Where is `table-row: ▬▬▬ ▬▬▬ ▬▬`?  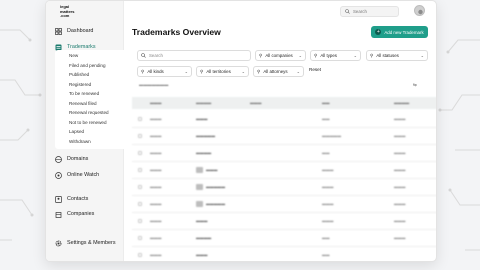
table-row: ▬▬▬ ▬▬▬ ▬▬ is located at coordinates (284, 254).